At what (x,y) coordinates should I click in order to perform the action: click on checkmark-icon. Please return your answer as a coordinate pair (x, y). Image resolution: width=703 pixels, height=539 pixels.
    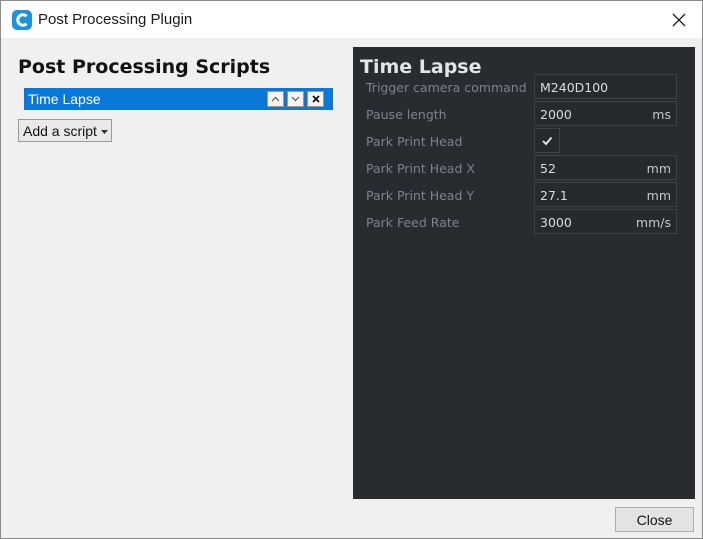
    Looking at the image, I should click on (547, 141).